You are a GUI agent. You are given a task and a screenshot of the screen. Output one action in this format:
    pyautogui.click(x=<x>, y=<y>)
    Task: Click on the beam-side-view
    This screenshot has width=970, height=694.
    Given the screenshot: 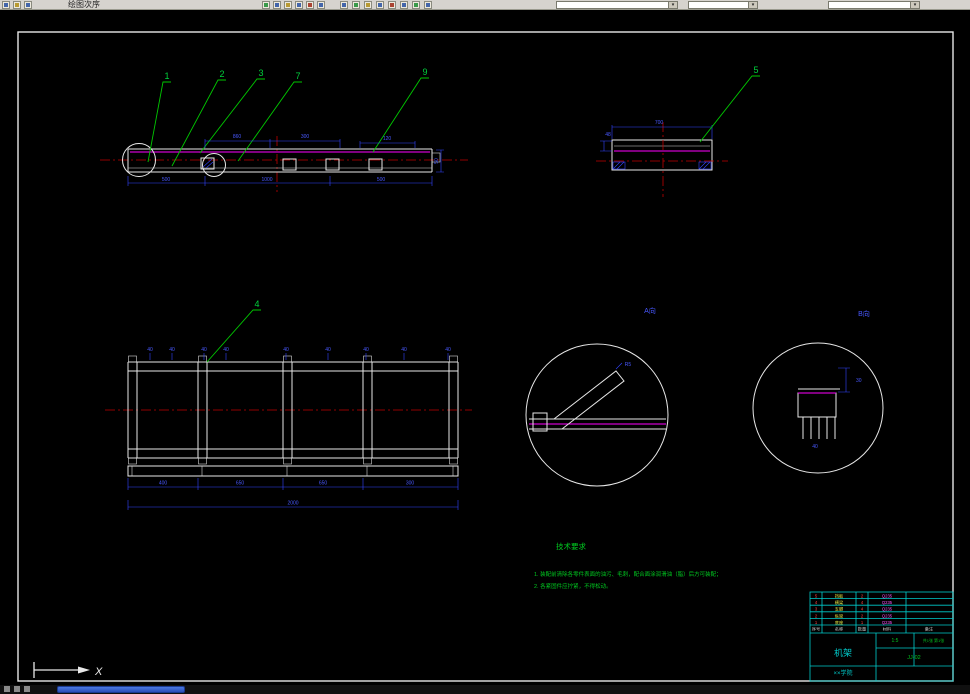 What is the action you would take?
    pyautogui.click(x=284, y=164)
    